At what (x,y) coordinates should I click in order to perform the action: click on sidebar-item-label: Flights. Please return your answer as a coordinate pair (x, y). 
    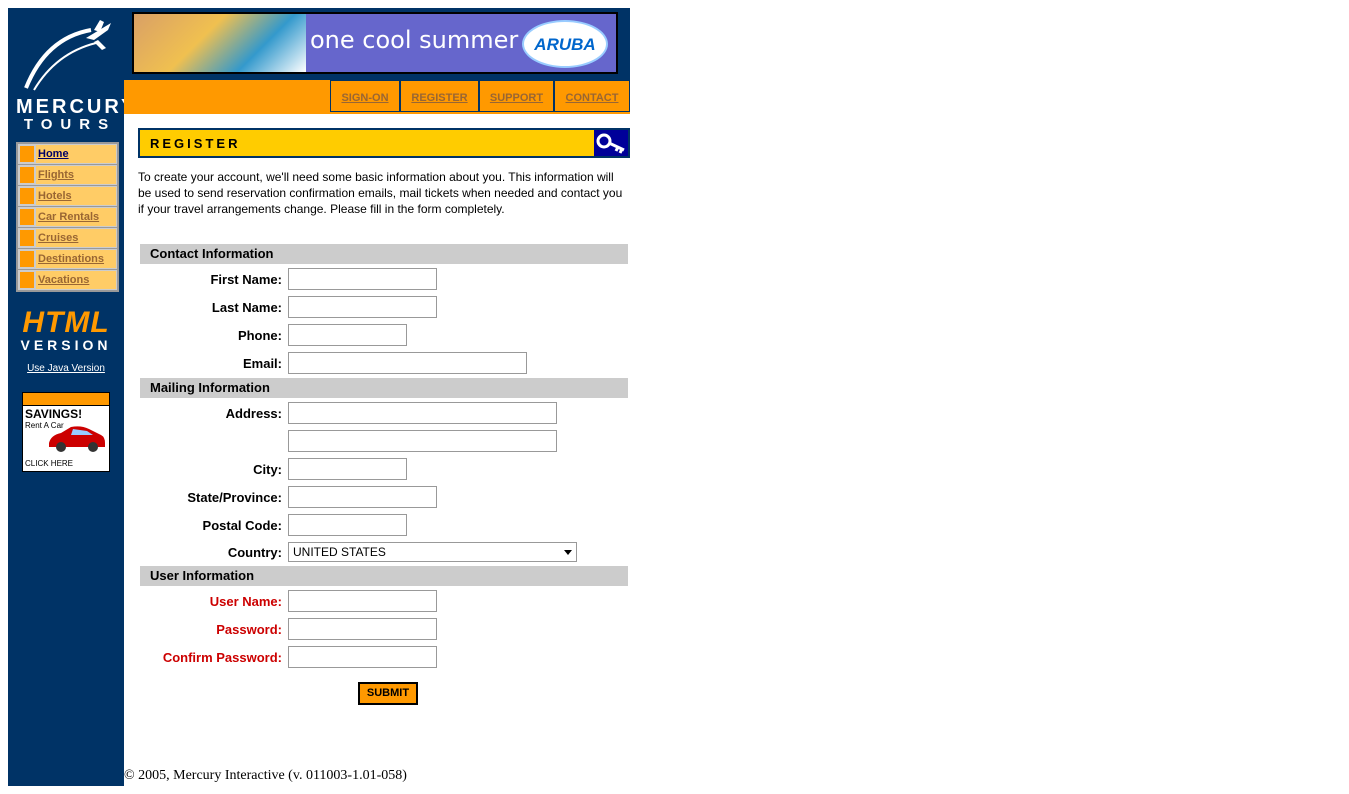
    Looking at the image, I should click on (76, 175).